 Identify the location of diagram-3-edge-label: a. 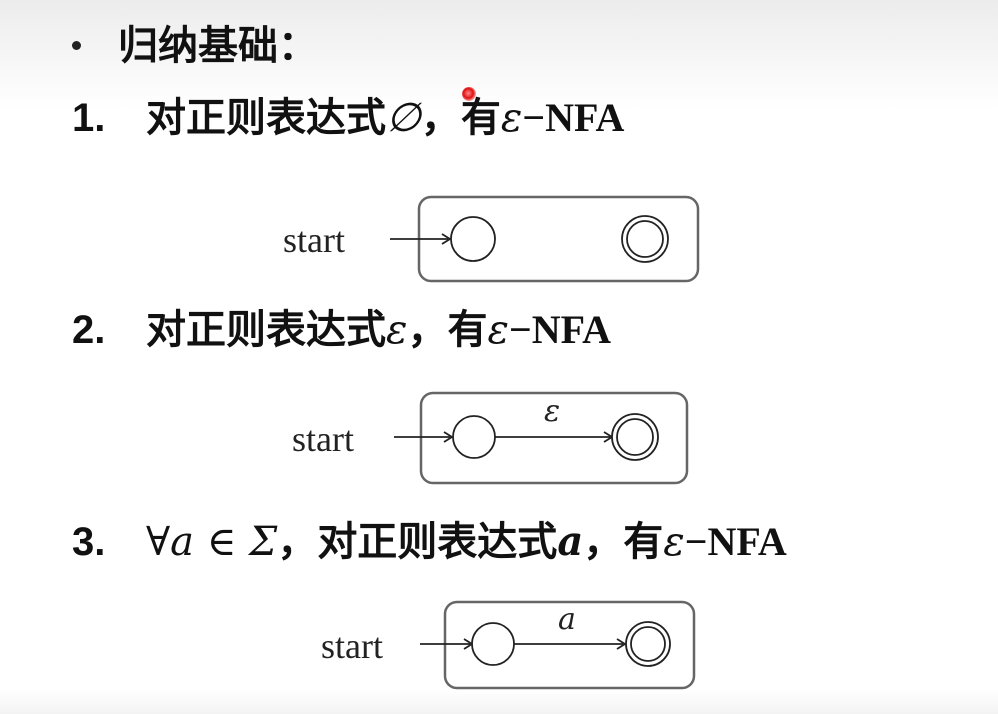
(567, 619).